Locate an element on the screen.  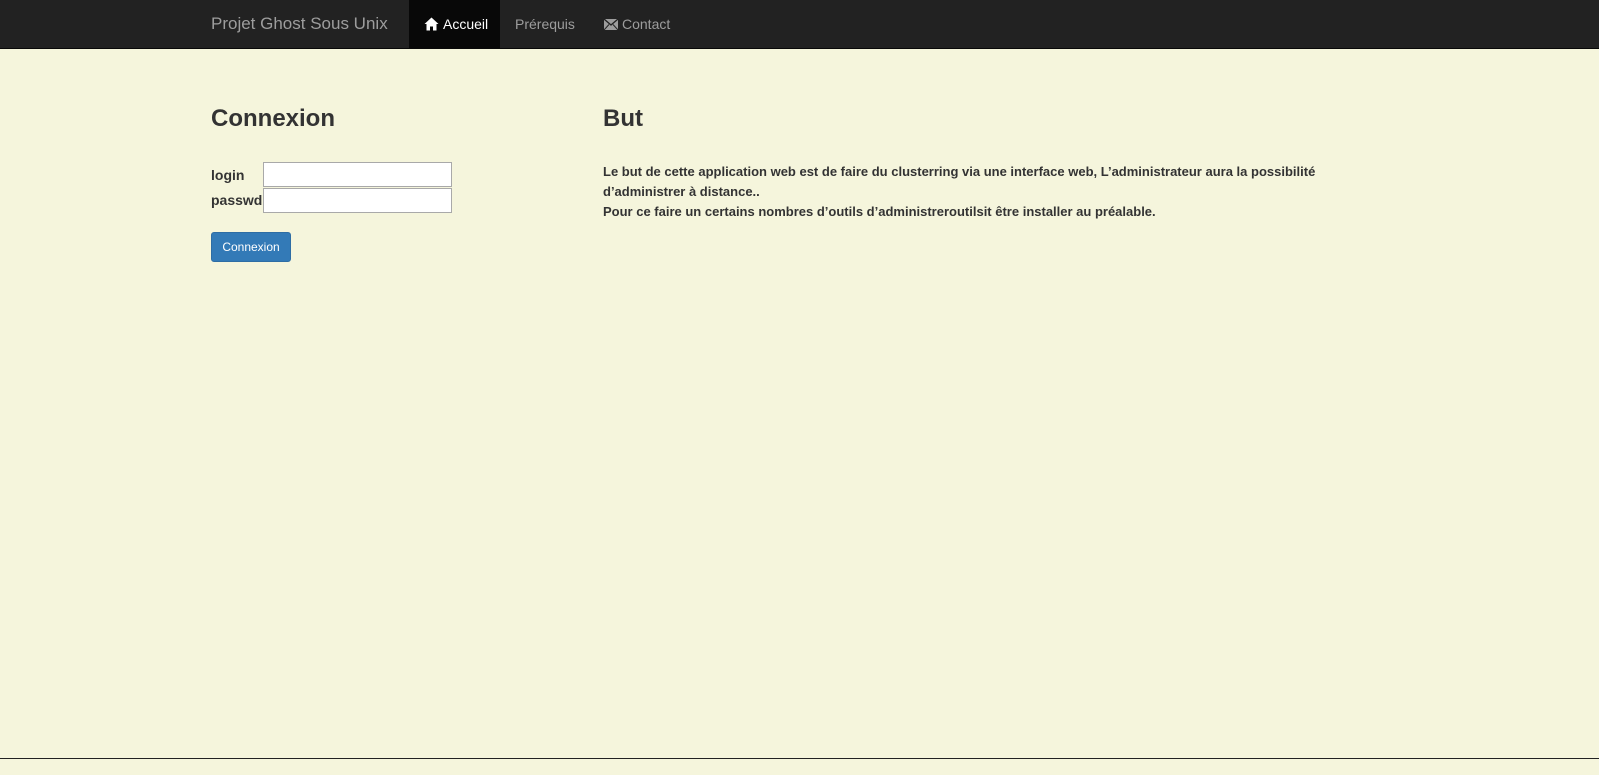
nav-item-prerequis-label: Prérequis is located at coordinates (545, 24).